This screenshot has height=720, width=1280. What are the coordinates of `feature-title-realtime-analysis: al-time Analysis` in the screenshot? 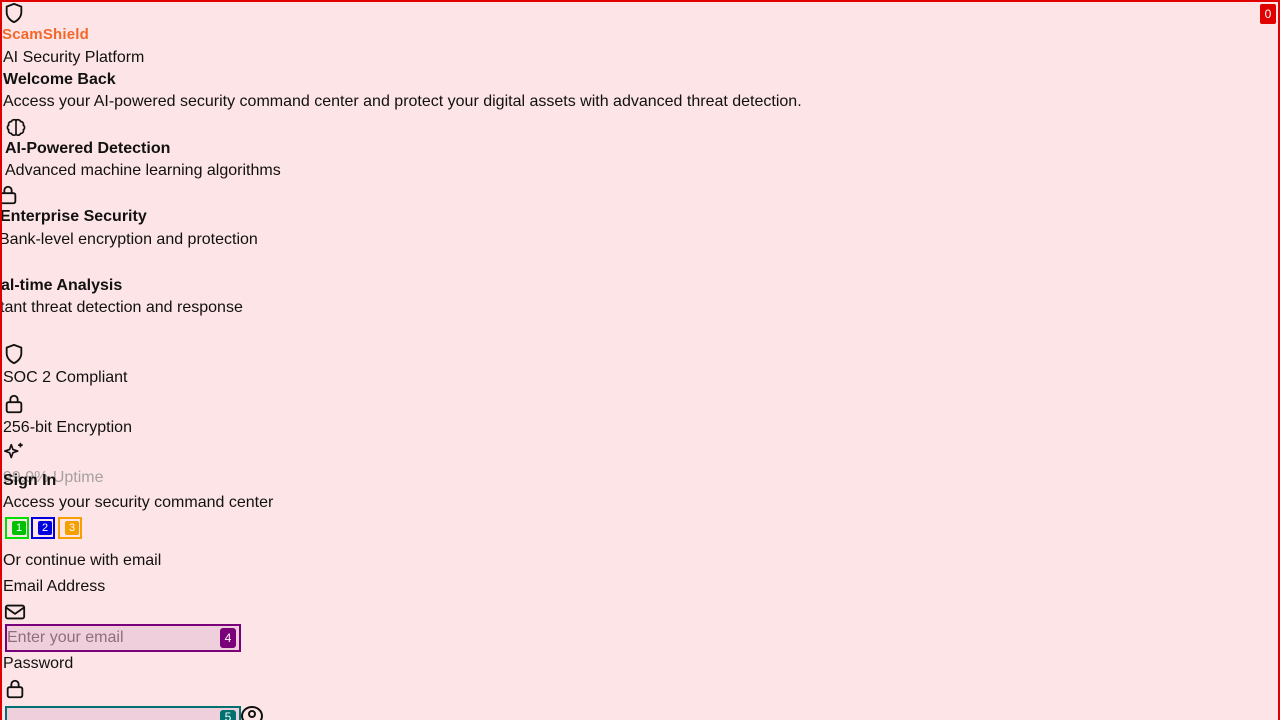 It's located at (62, 285).